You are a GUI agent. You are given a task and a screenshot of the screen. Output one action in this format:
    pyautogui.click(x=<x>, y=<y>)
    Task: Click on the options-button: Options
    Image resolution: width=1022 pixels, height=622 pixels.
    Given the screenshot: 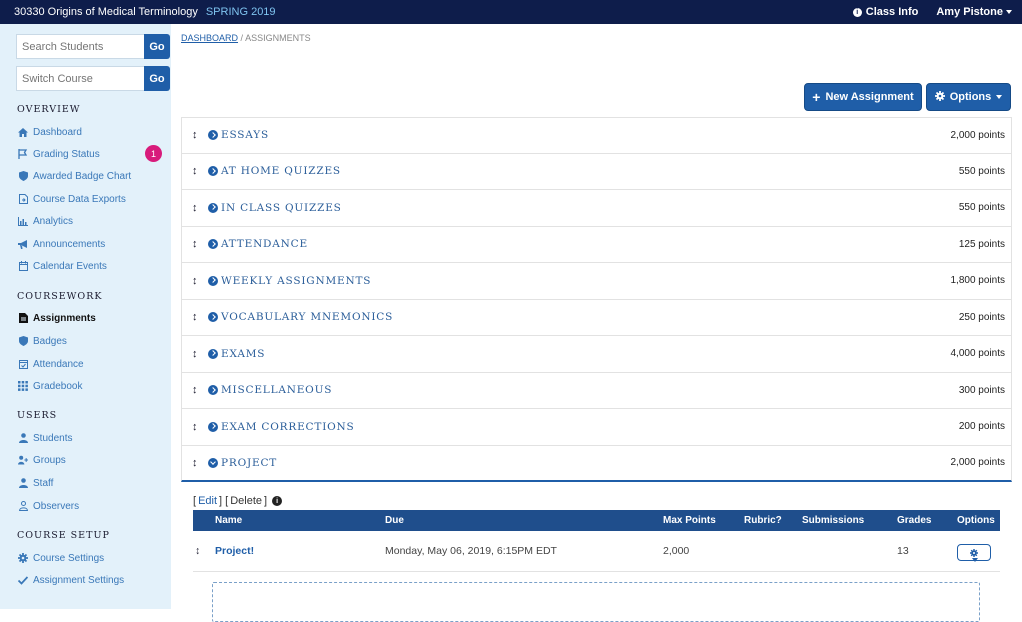 What is the action you would take?
    pyautogui.click(x=968, y=97)
    